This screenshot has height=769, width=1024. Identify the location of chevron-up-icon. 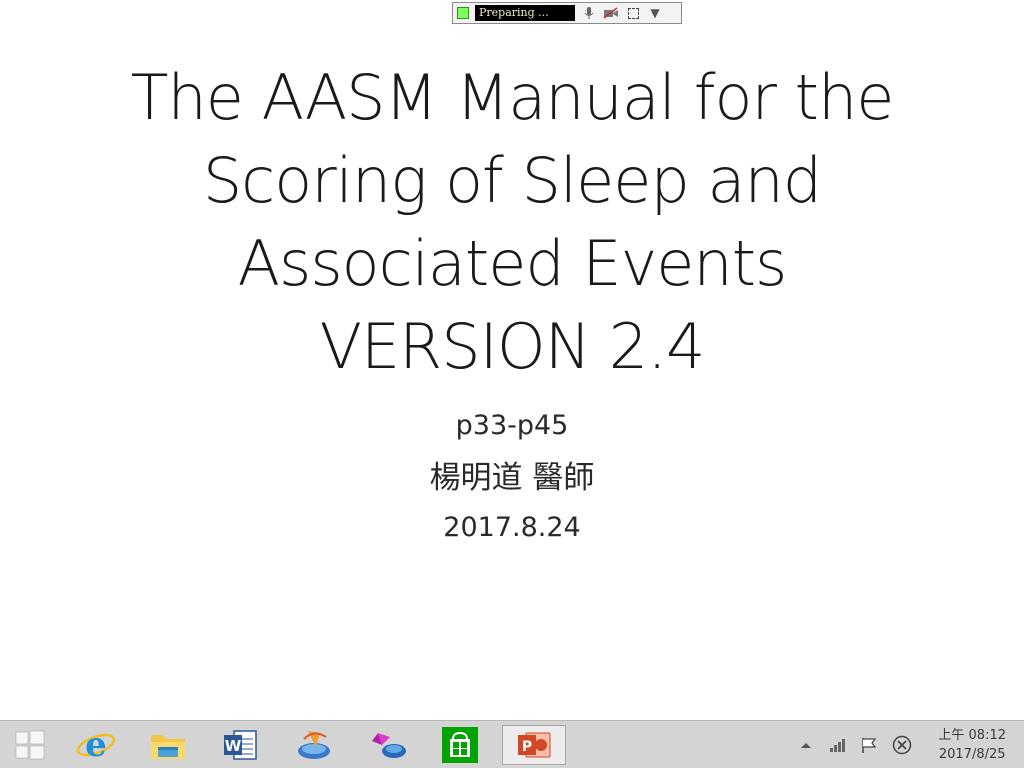
(806, 745).